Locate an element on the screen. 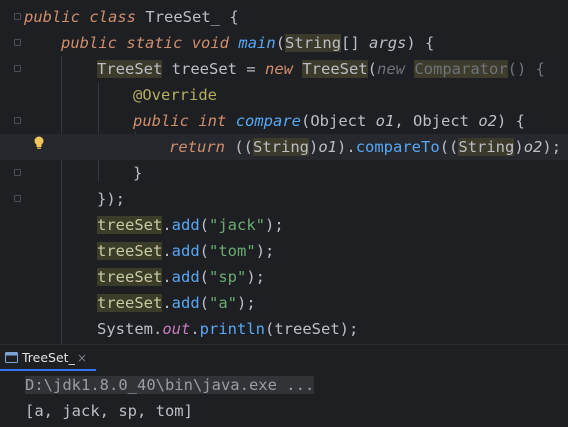 The height and width of the screenshot is (427, 568). code-line: treeSet.add("a"); is located at coordinates (284, 303).